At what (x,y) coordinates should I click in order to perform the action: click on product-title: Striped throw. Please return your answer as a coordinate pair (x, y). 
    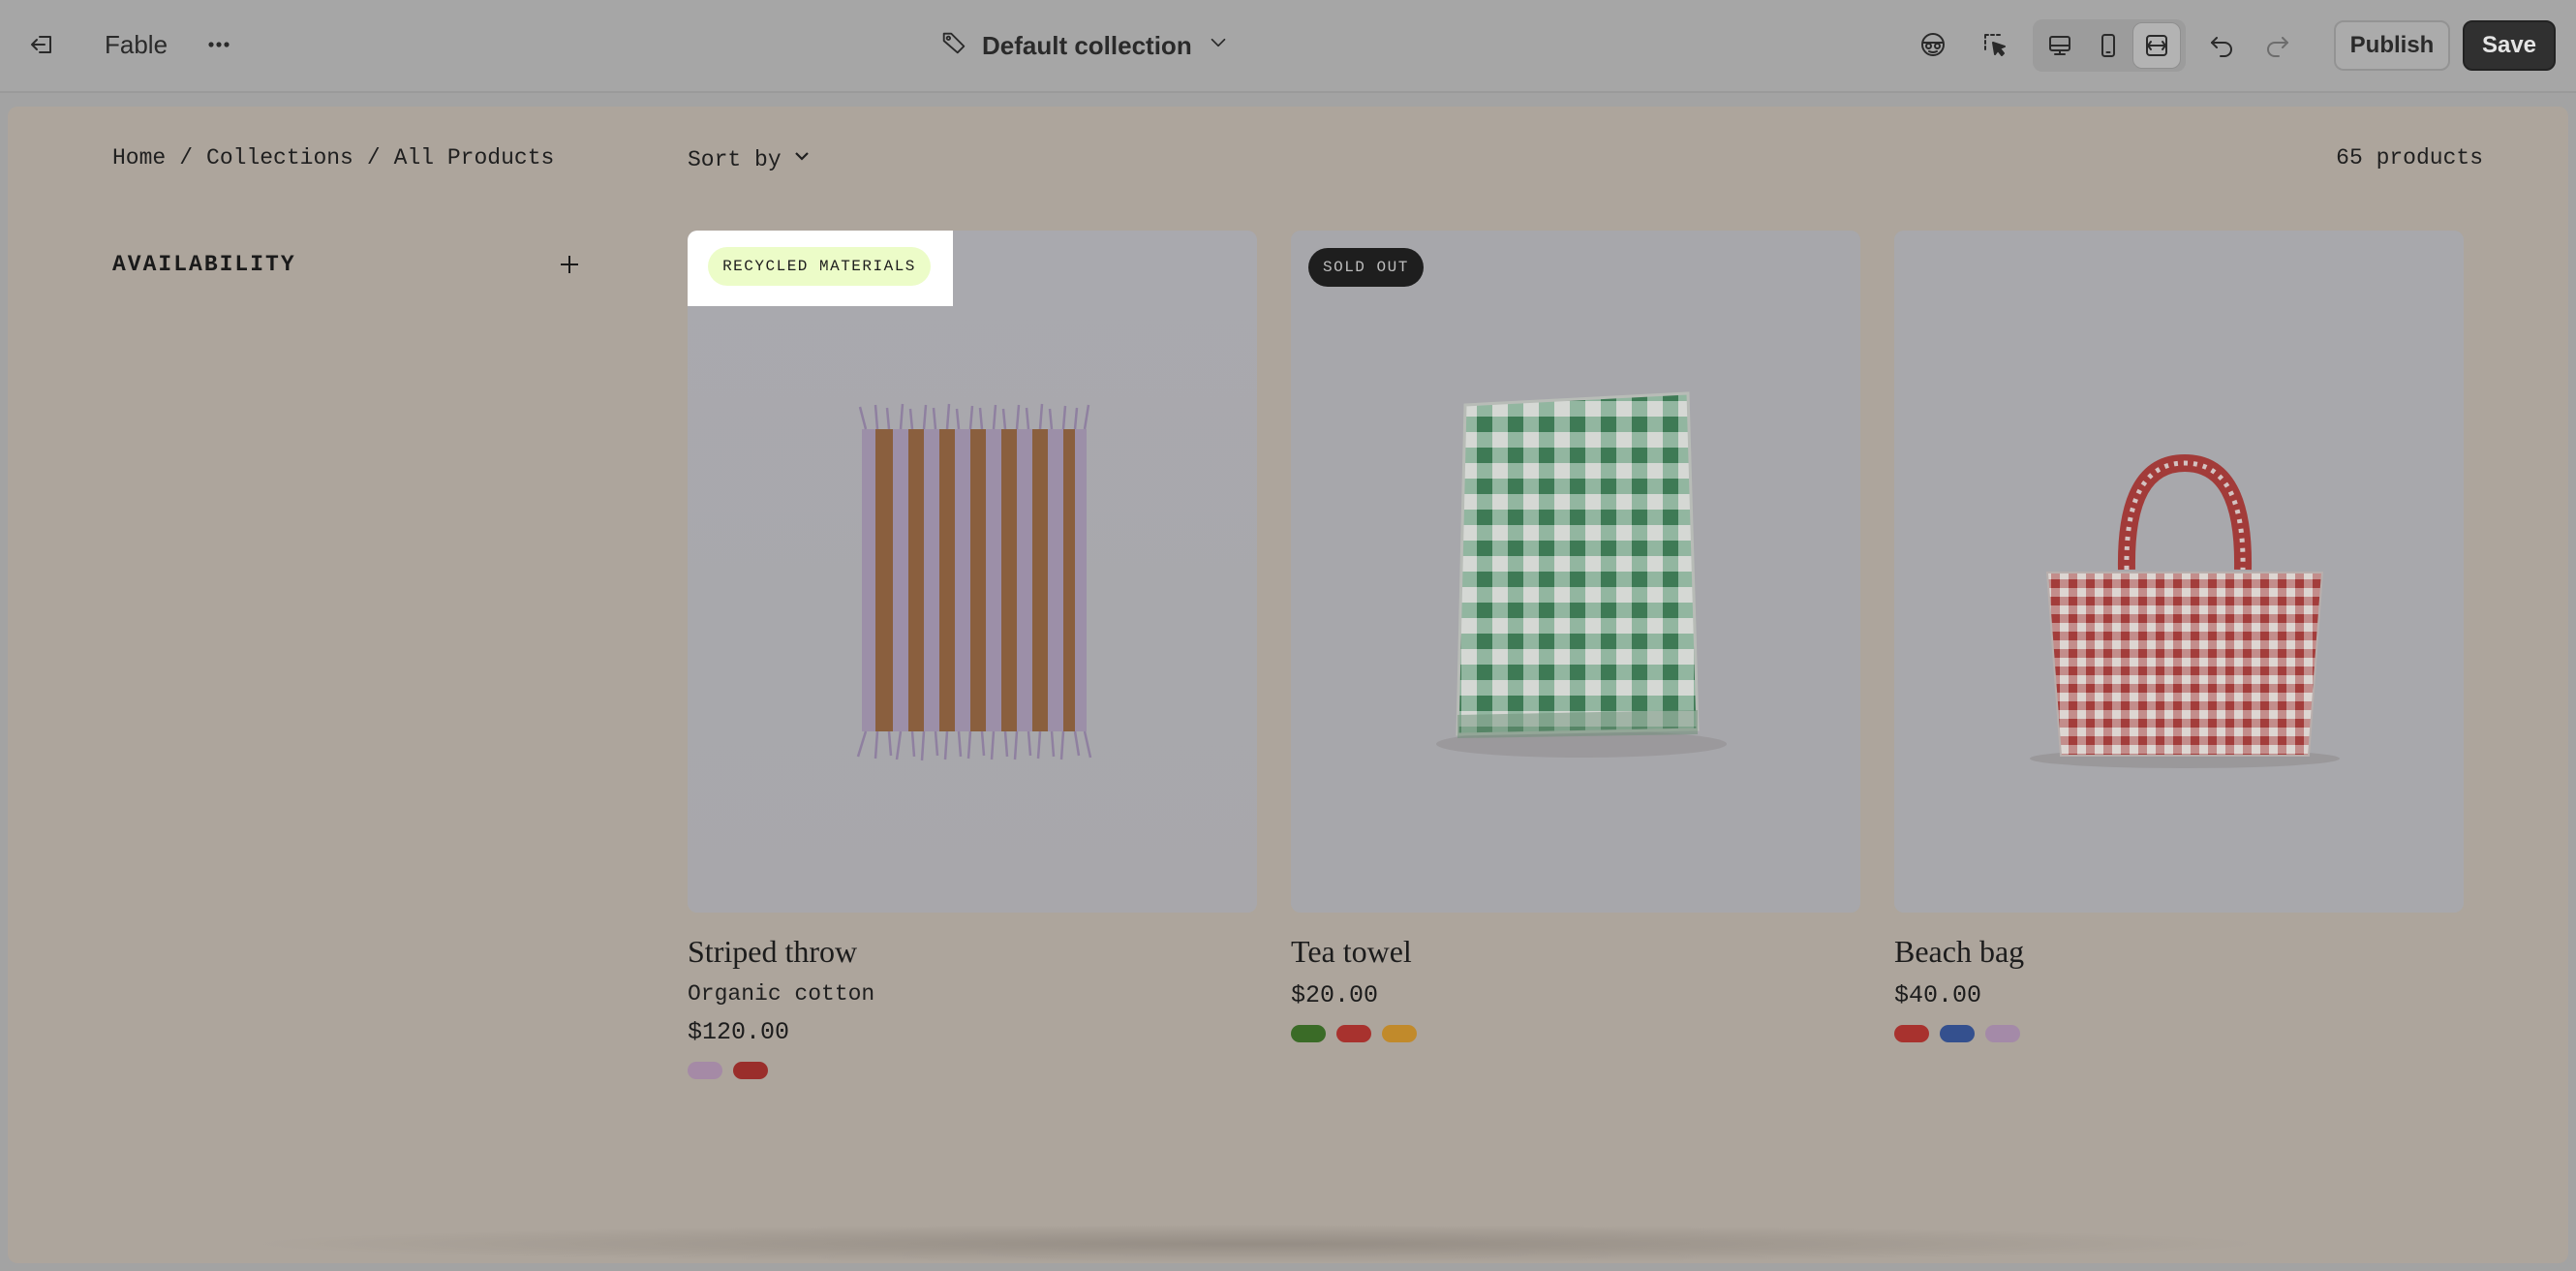
    Looking at the image, I should click on (972, 952).